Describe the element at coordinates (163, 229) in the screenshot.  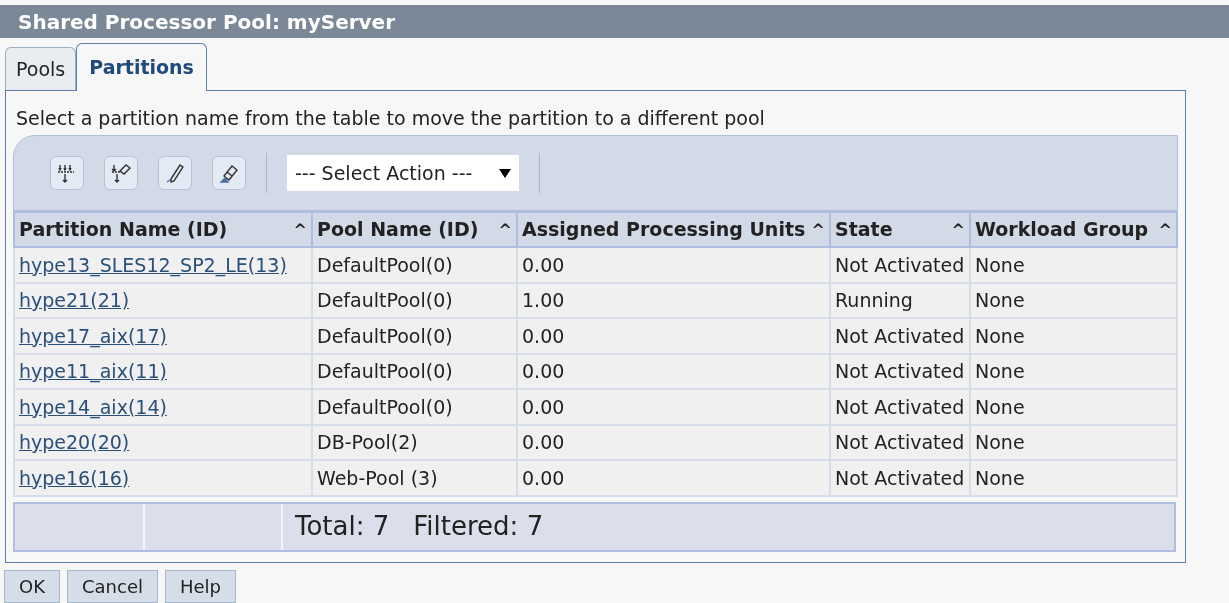
I see `column-header: Partition Name (ID) ^` at that location.